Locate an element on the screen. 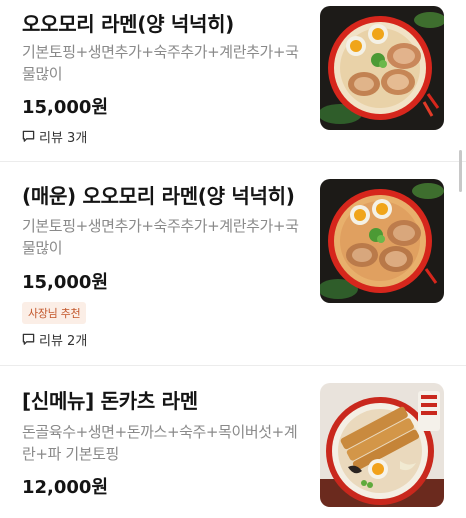 The height and width of the screenshot is (518, 466). review-count: 리뷰 2개 is located at coordinates (54, 339).